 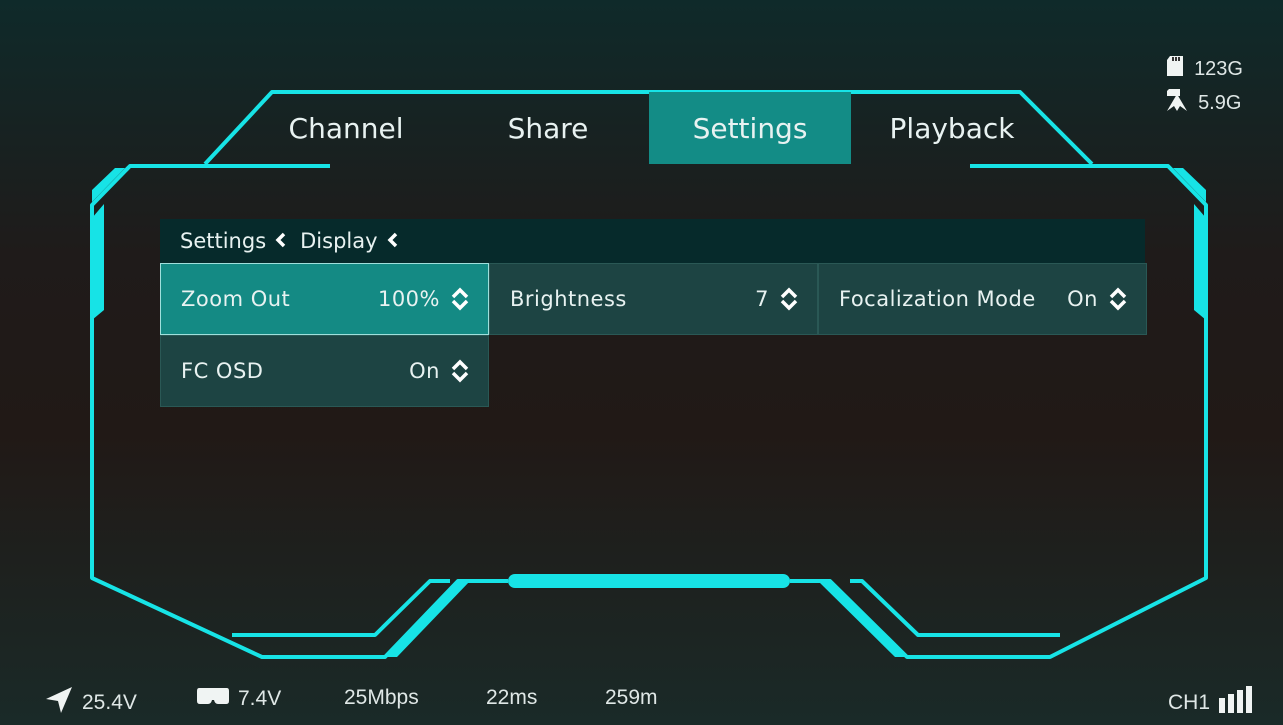 What do you see at coordinates (408, 299) in the screenshot?
I see `setting-value: 100%` at bounding box center [408, 299].